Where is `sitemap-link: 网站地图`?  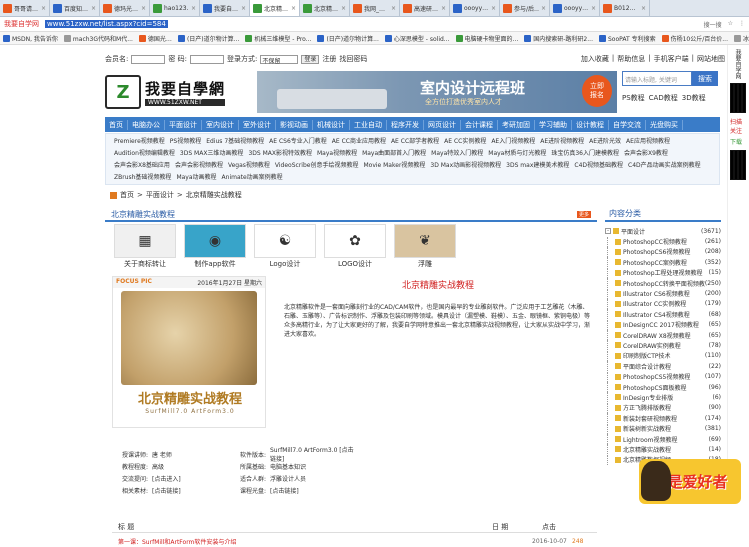
sitemap-link: 网站地图 is located at coordinates (711, 59).